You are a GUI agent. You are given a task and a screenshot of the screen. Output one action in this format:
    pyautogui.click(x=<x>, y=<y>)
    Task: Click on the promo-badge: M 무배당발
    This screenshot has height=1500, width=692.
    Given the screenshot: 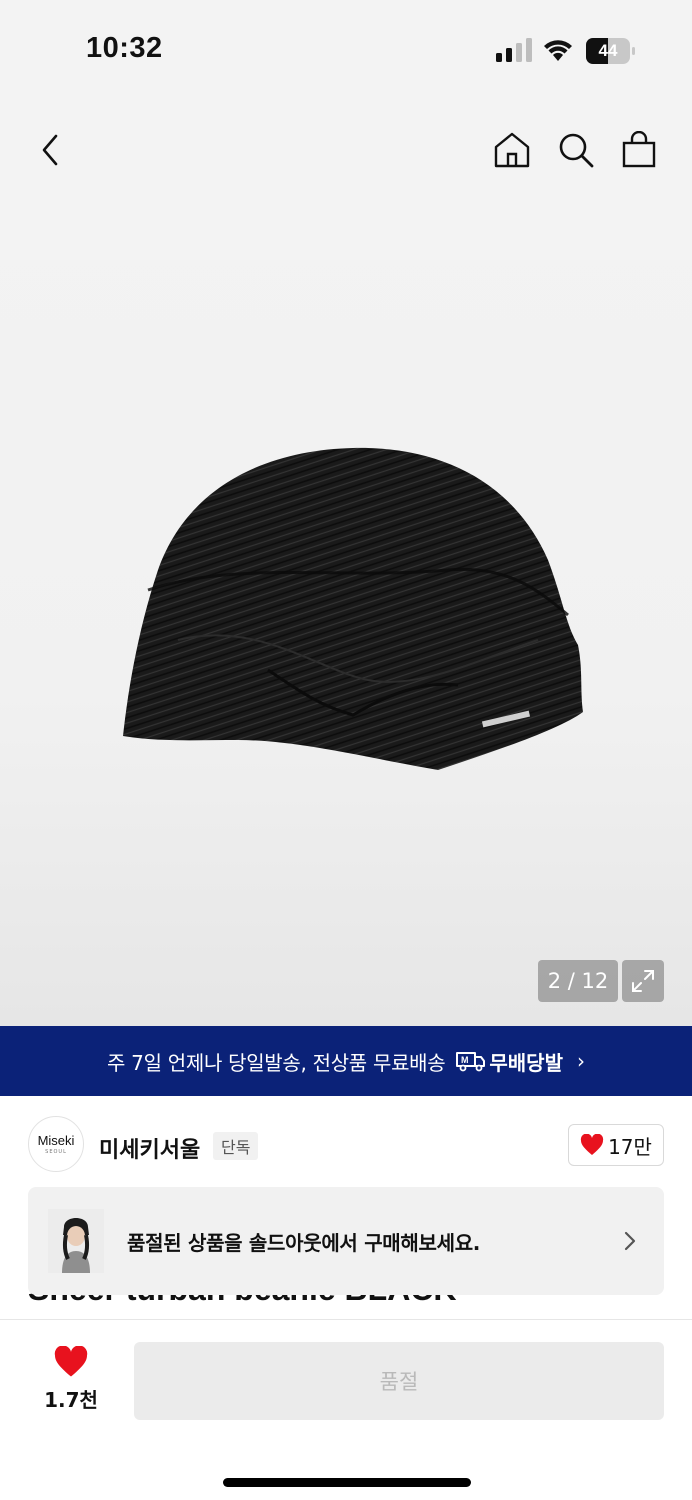 What is the action you would take?
    pyautogui.click(x=509, y=1061)
    